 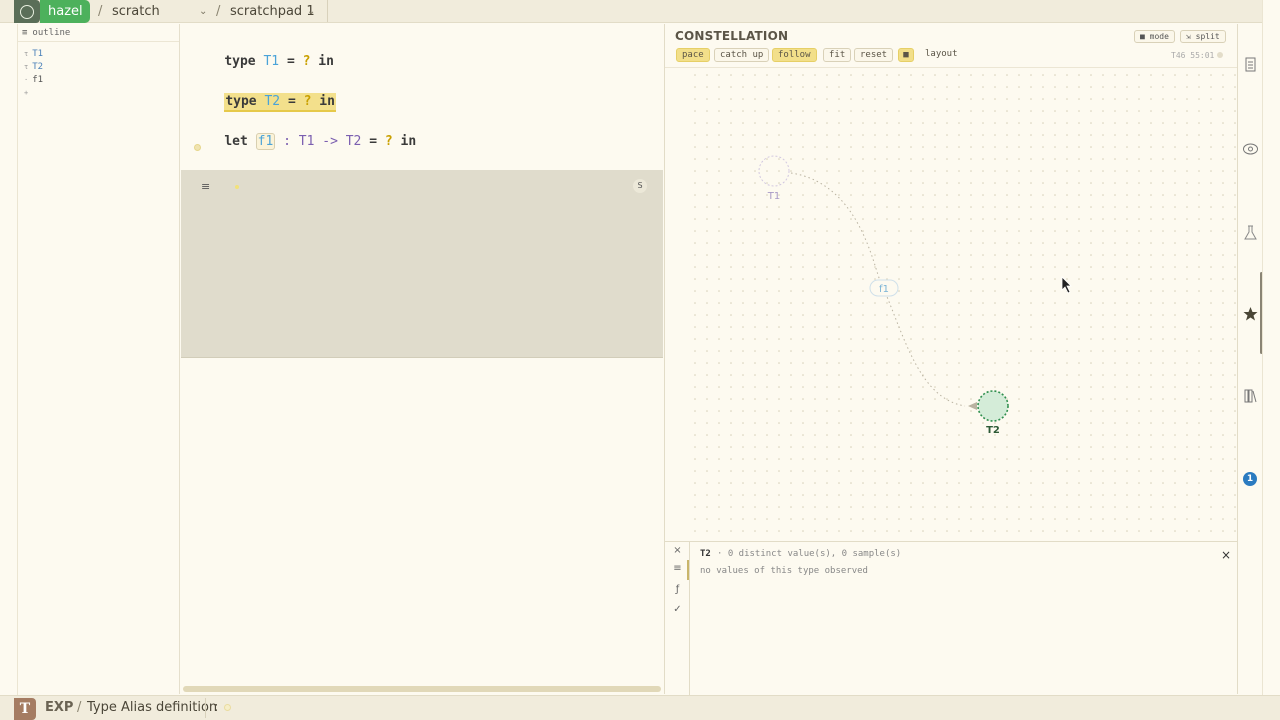 What do you see at coordinates (287, 141) in the screenshot?
I see `colon: :` at bounding box center [287, 141].